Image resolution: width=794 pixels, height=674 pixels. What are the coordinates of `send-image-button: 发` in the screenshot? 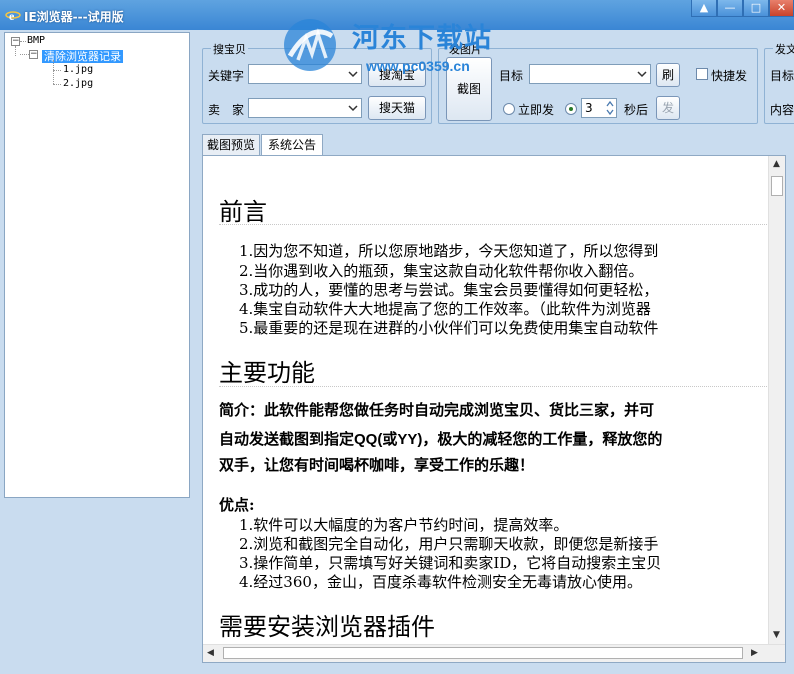 It's located at (668, 108).